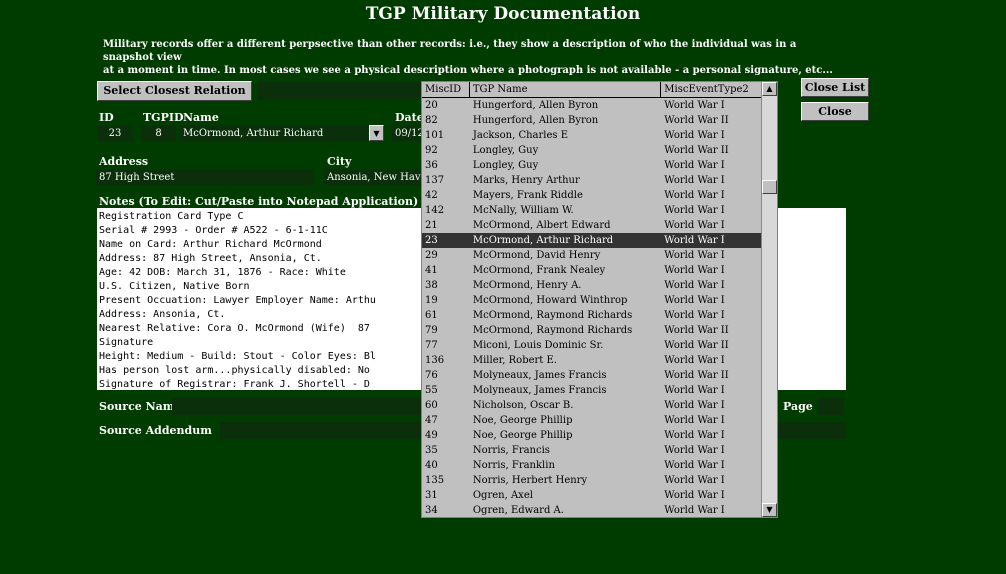 Image resolution: width=1006 pixels, height=574 pixels. I want to click on list-row: 23 McOrmond, Arthur Richard World War I, so click(591, 240).